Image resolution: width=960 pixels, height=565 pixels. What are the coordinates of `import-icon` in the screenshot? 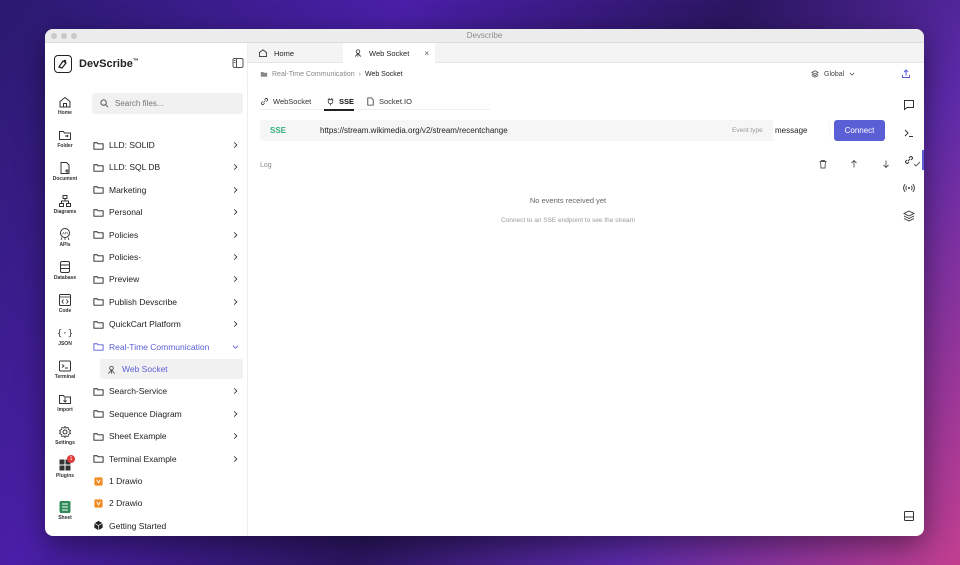 It's located at (65, 399).